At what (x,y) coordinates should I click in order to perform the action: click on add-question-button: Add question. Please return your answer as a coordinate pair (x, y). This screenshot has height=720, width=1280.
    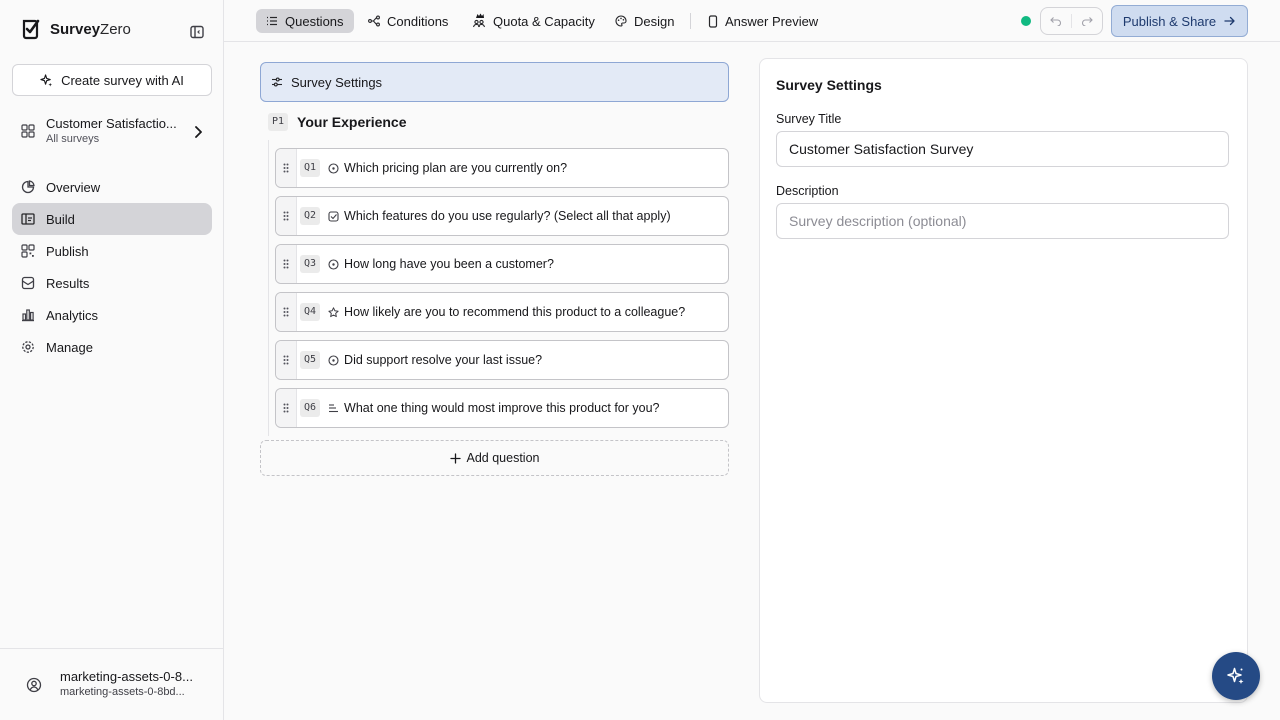
    Looking at the image, I should click on (494, 458).